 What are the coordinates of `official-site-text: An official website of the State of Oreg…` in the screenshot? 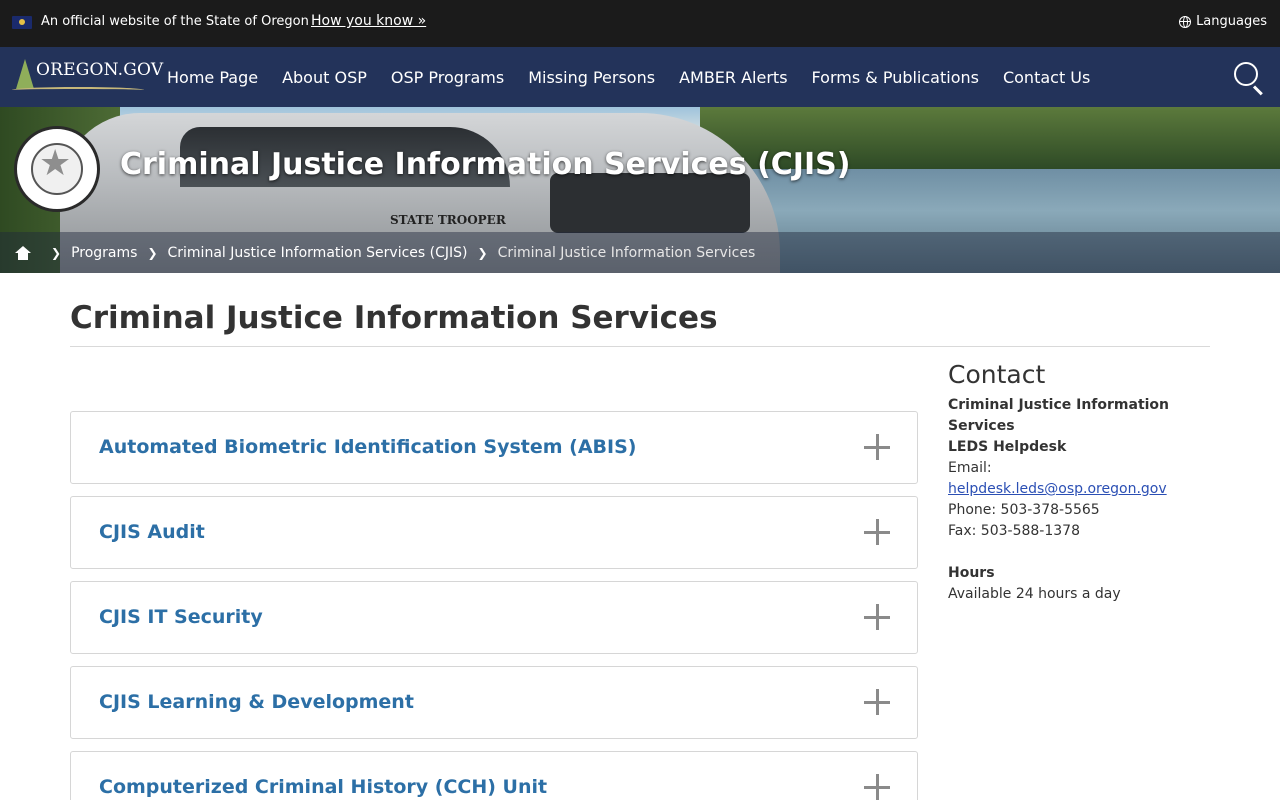 It's located at (175, 21).